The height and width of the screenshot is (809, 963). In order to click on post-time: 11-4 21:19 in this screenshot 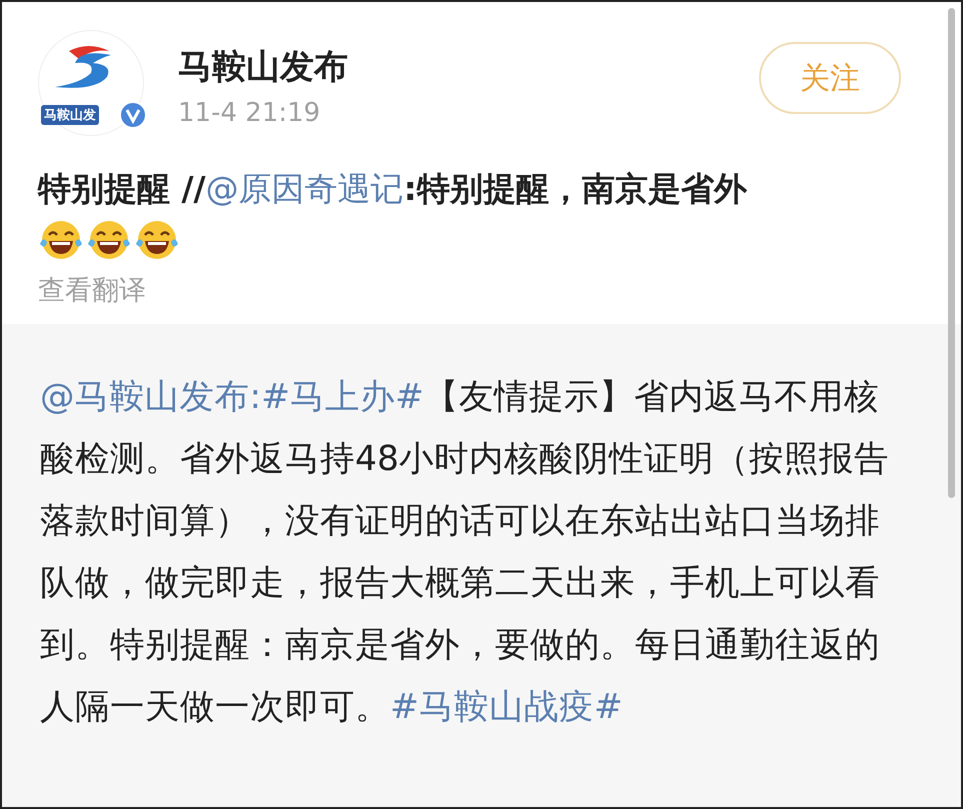, I will do `click(250, 113)`.